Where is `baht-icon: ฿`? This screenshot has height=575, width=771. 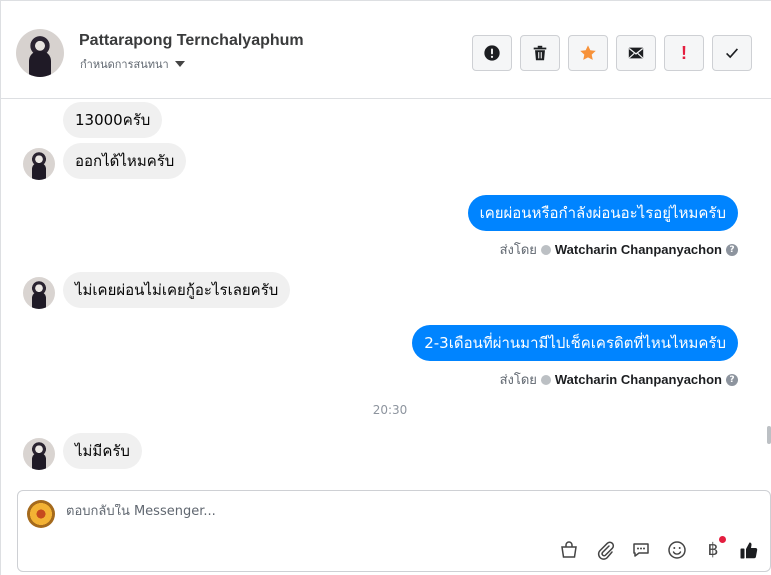 baht-icon: ฿ is located at coordinates (713, 550).